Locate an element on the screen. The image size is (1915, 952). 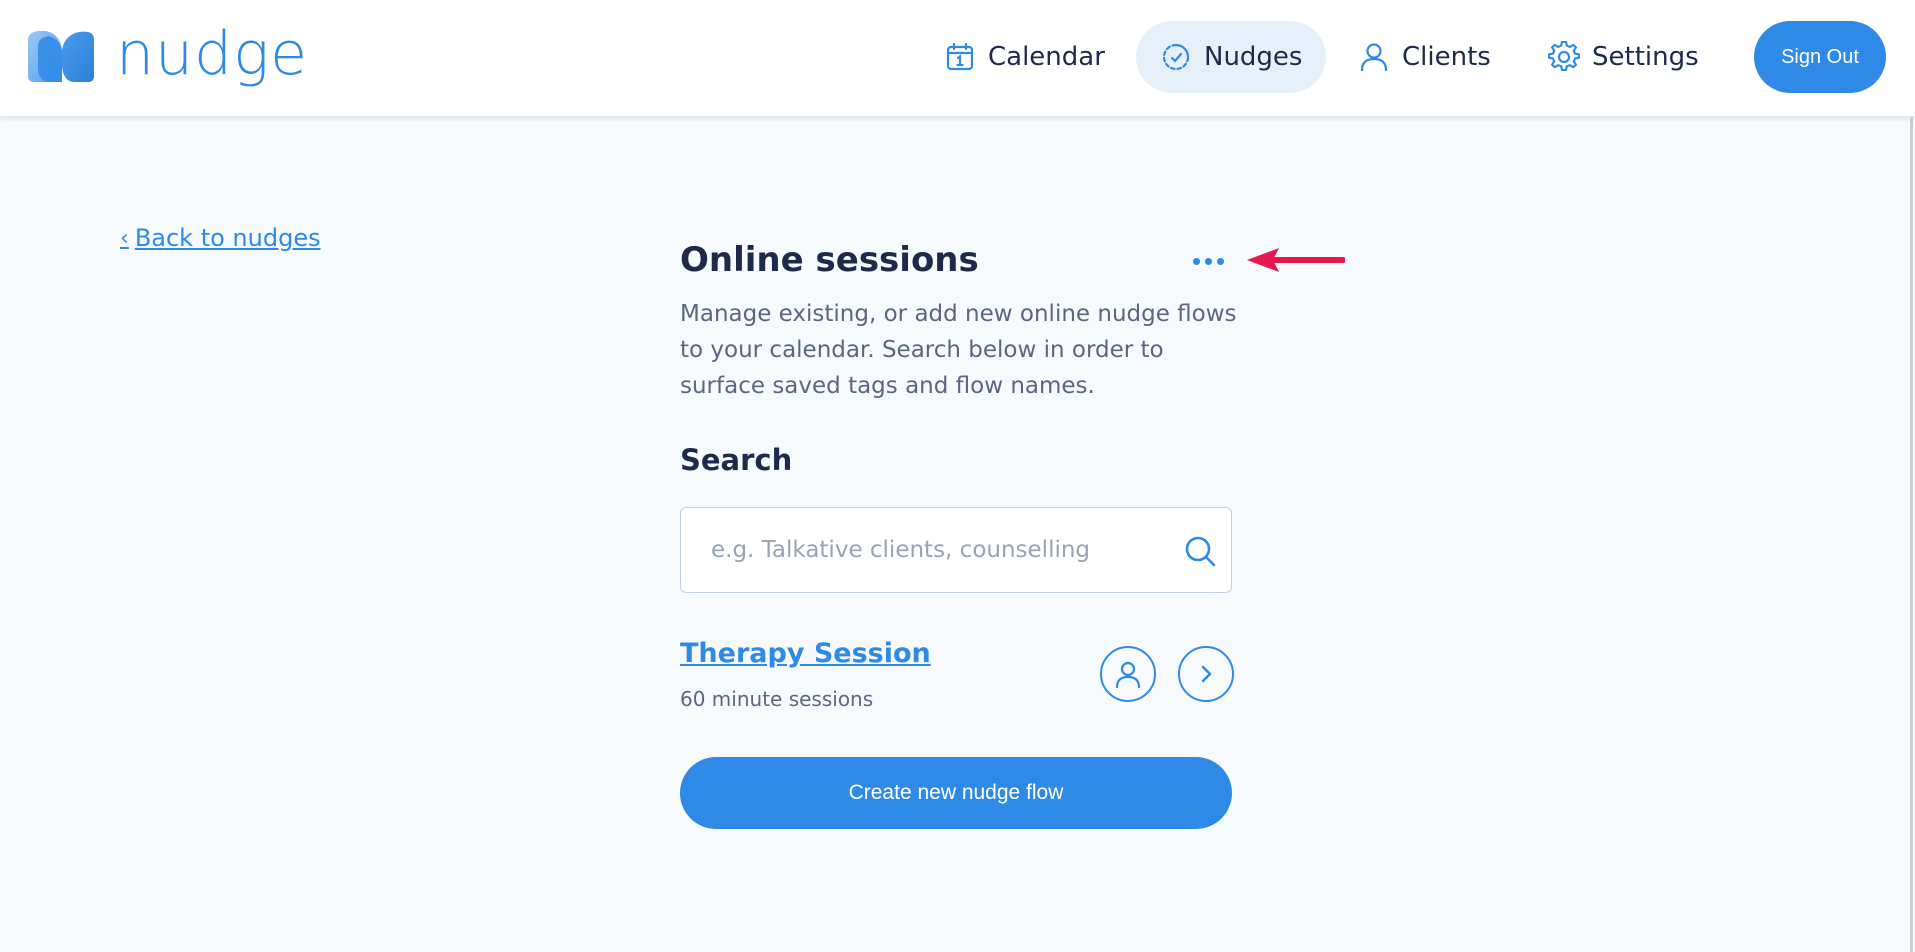
flow-open-button is located at coordinates (1206, 674).